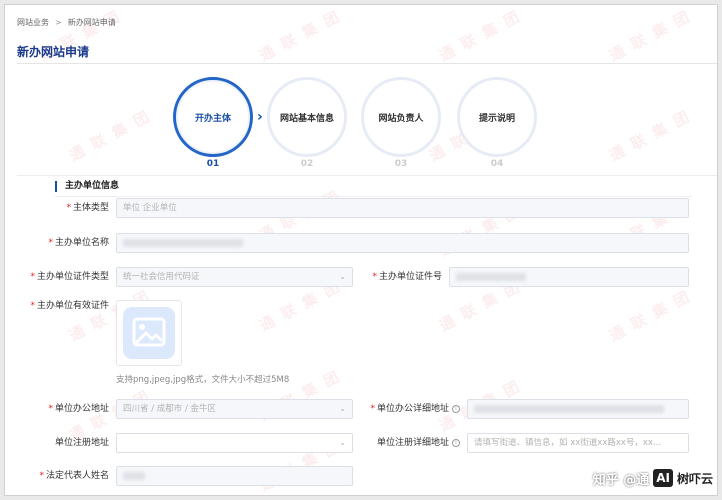 The width and height of the screenshot is (722, 500). What do you see at coordinates (569, 277) in the screenshot?
I see `cert-no-input` at bounding box center [569, 277].